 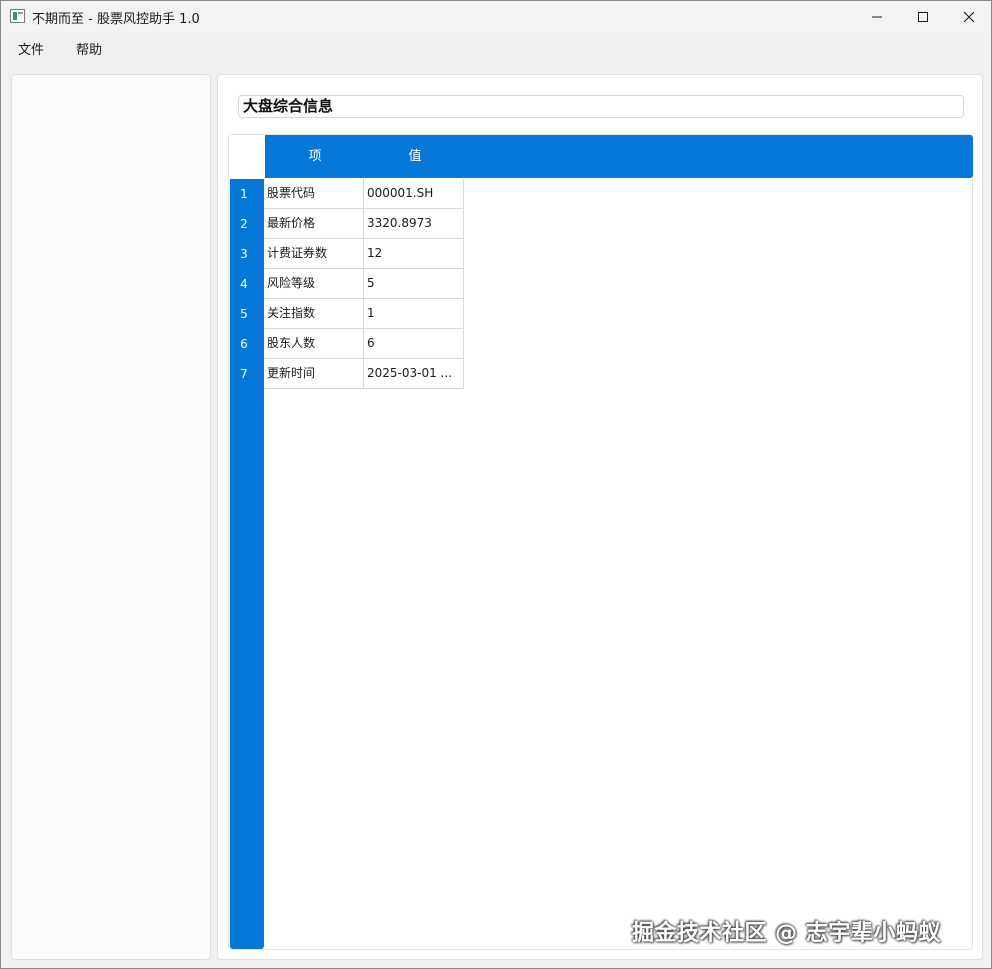 What do you see at coordinates (601, 106) in the screenshot?
I see `section-title: 大盘综合信息` at bounding box center [601, 106].